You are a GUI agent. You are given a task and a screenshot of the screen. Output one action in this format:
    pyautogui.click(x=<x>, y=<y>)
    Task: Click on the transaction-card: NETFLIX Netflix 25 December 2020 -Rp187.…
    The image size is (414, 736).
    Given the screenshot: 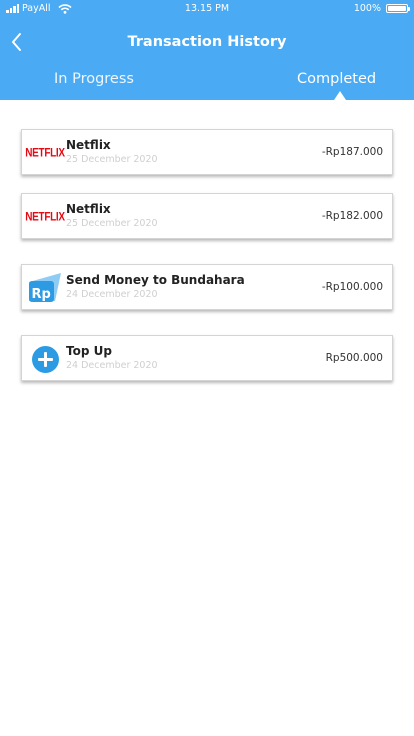 What is the action you would take?
    pyautogui.click(x=207, y=152)
    